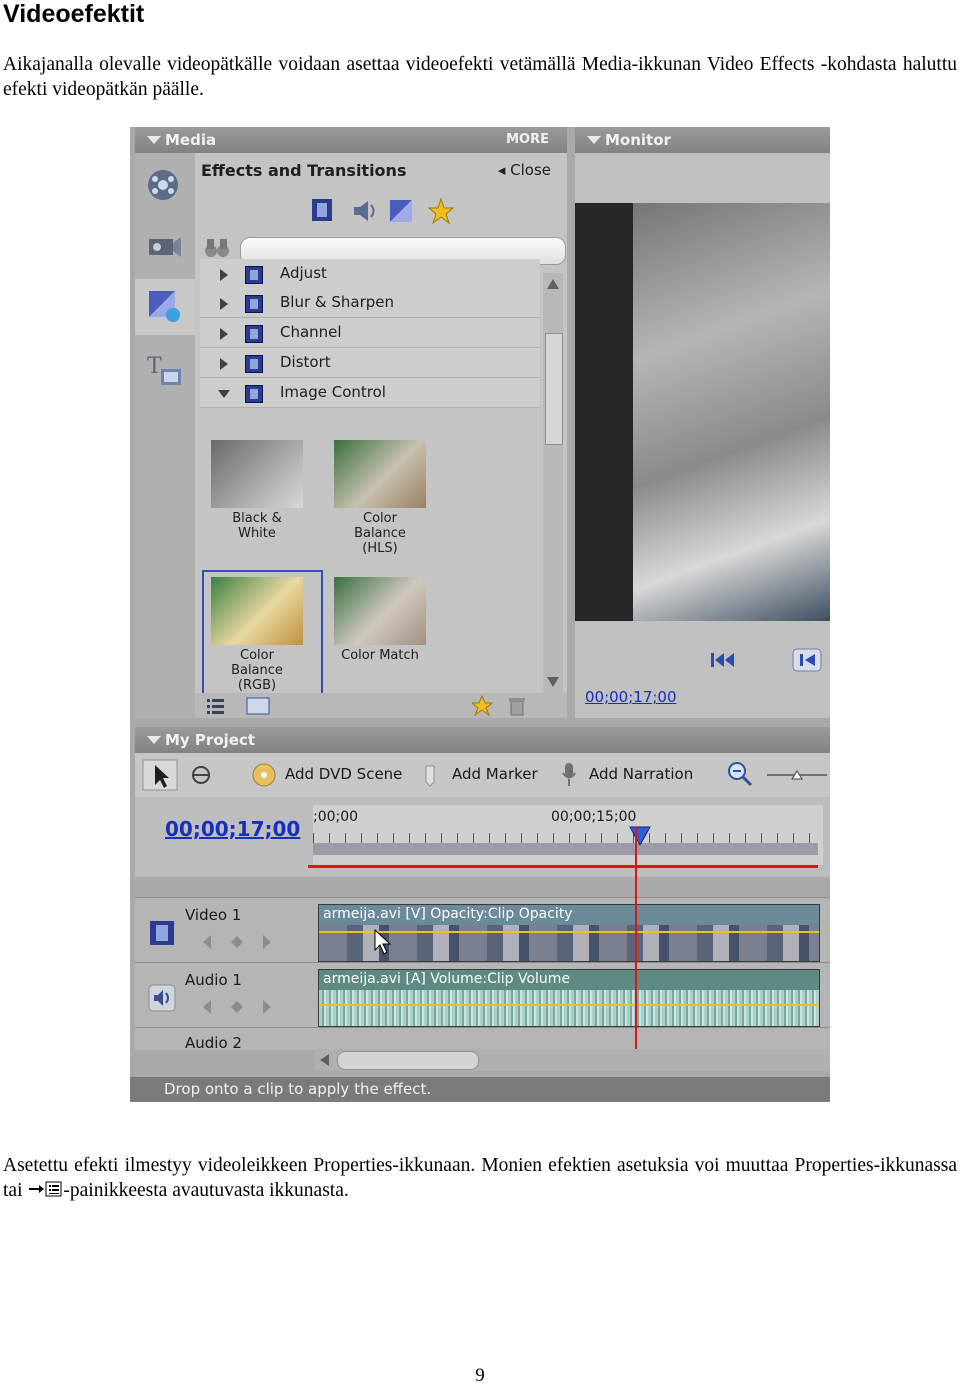 This screenshot has height=1387, width=960. Describe the element at coordinates (74, 14) in the screenshot. I see `page-heading: Videoefektit` at that location.